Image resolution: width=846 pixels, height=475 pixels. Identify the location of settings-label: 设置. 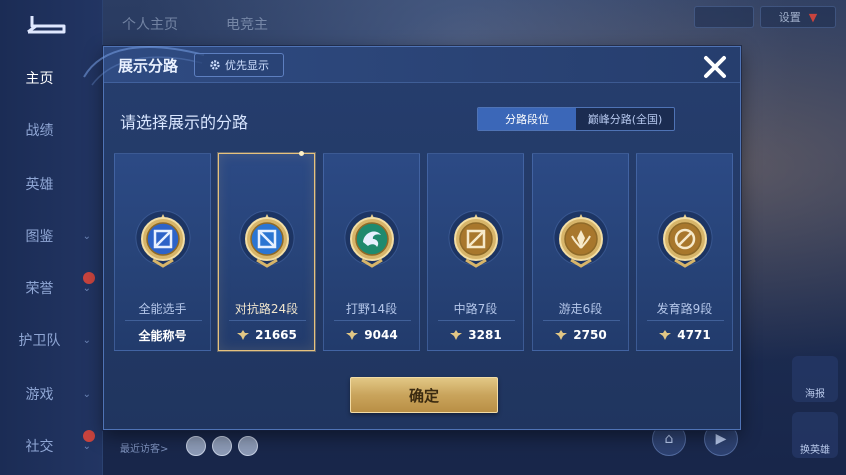
(789, 17).